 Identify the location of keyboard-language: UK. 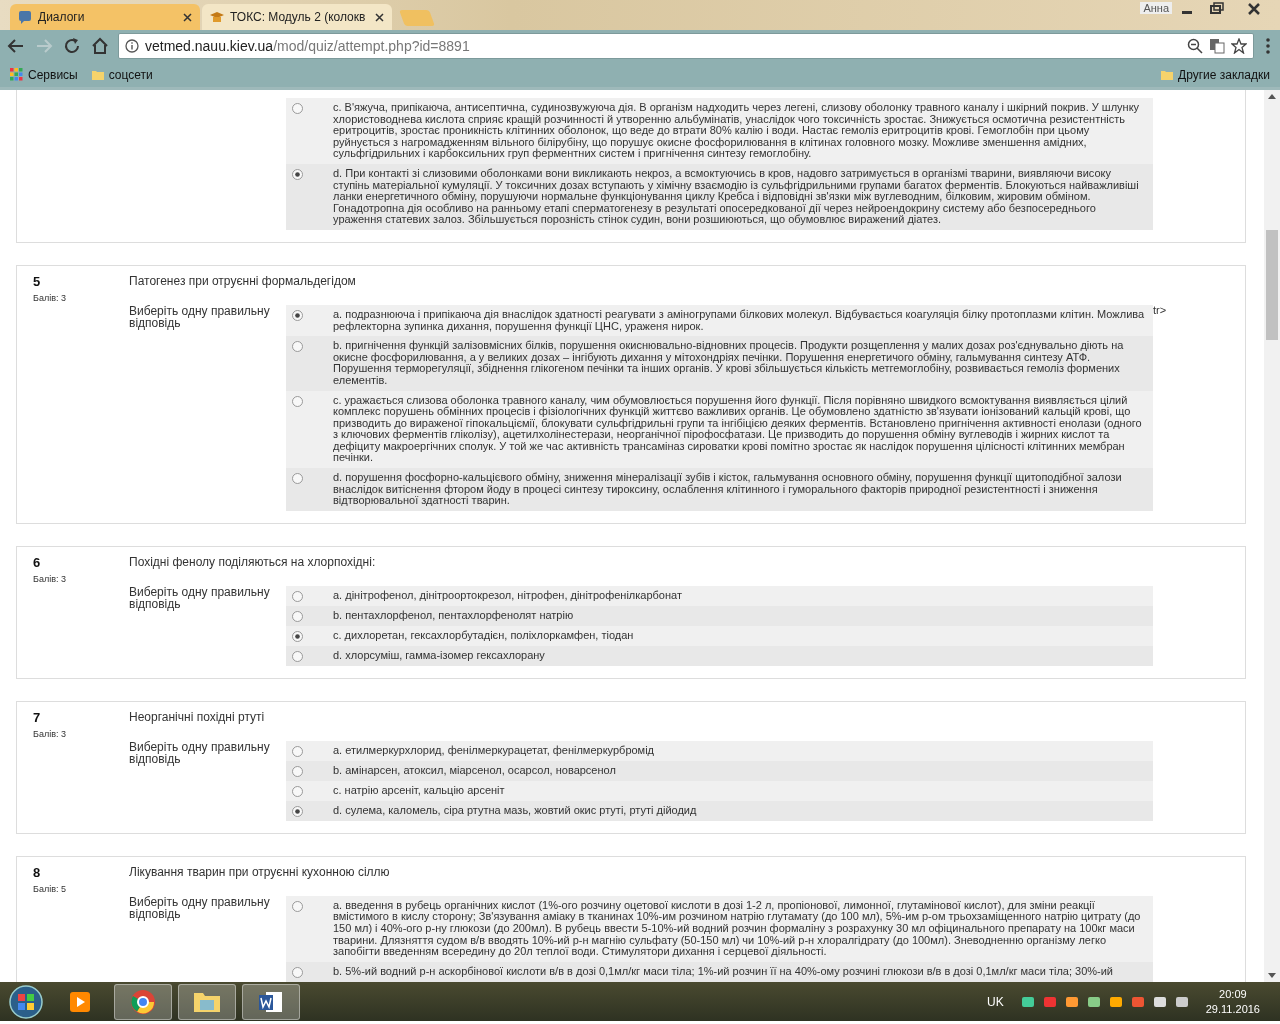
(995, 1001).